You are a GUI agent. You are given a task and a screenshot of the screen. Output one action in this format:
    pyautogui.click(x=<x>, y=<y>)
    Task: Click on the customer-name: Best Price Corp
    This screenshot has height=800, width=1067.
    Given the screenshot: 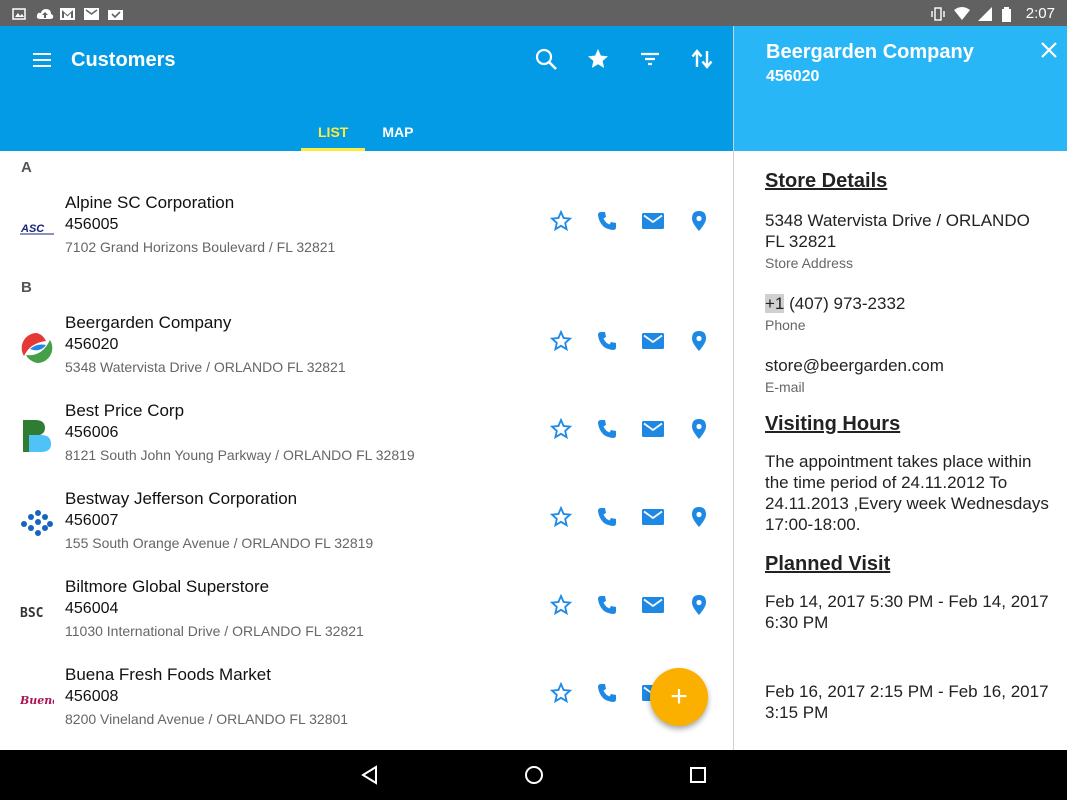 What is the action you would take?
    pyautogui.click(x=125, y=410)
    